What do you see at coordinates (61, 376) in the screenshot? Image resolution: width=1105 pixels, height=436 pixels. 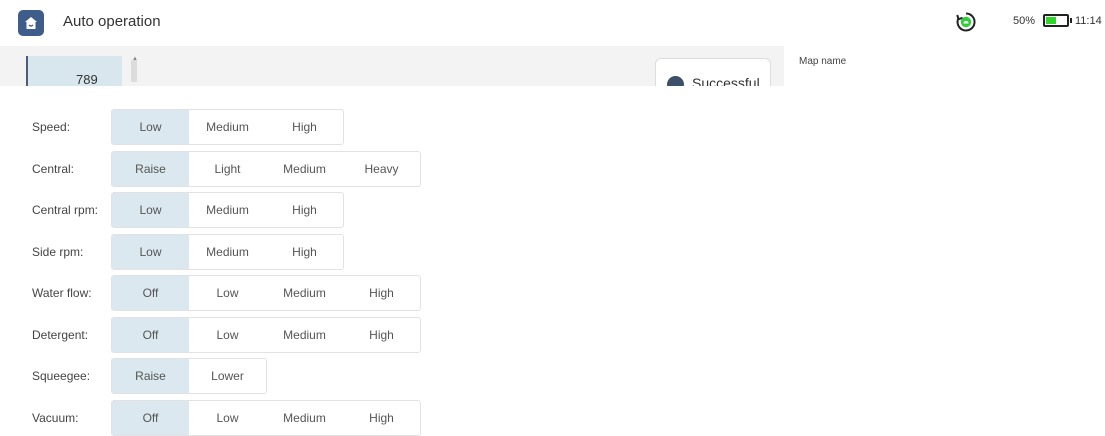 I see `setting-label: Squeegee:` at bounding box center [61, 376].